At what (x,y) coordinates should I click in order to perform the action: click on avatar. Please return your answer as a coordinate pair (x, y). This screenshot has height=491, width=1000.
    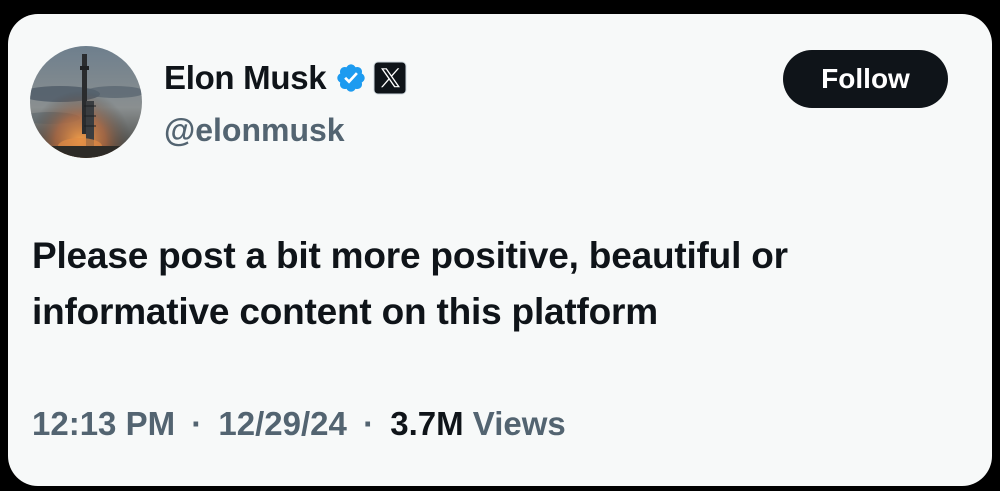
    Looking at the image, I should click on (86, 102).